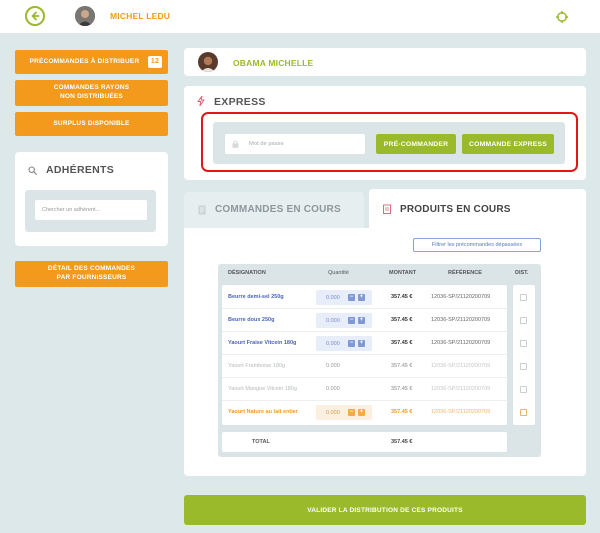  Describe the element at coordinates (465, 273) in the screenshot. I see `column-header-reference: RÉFÉRENCE` at that location.